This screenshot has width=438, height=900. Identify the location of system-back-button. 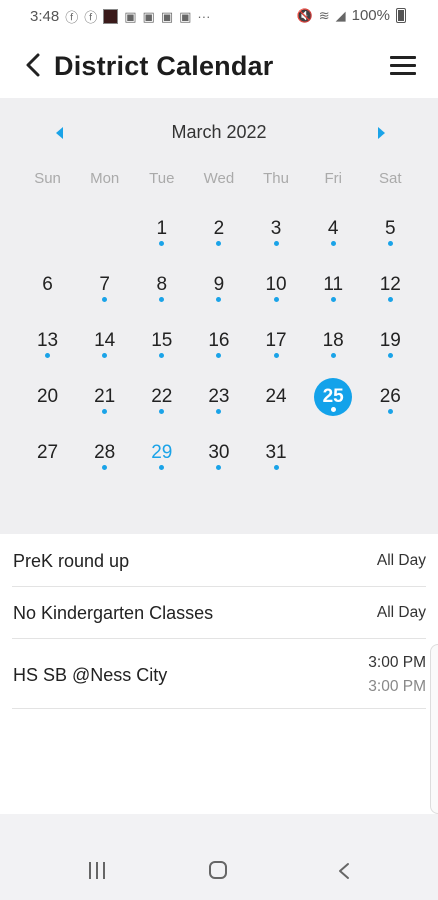
(344, 871).